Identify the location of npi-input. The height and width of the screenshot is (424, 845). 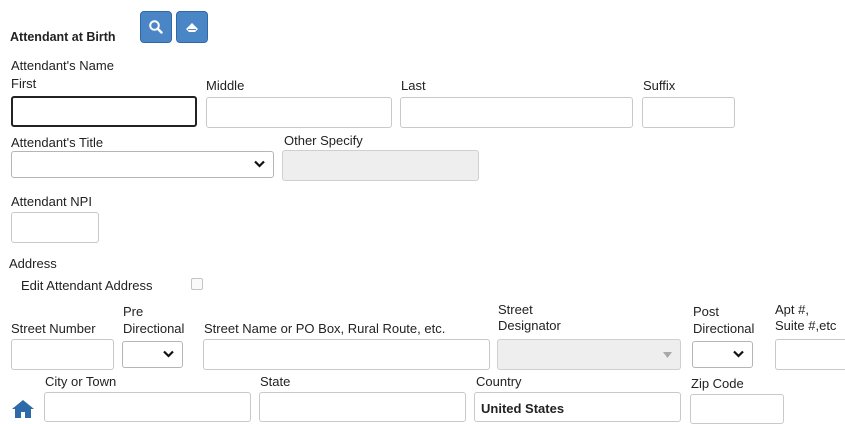
(55, 227).